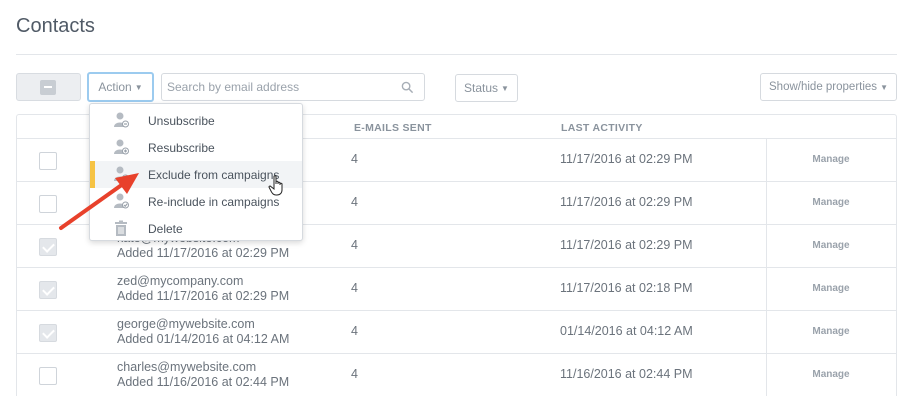  What do you see at coordinates (180, 281) in the screenshot?
I see `contact-email: zed@mycompany.com` at bounding box center [180, 281].